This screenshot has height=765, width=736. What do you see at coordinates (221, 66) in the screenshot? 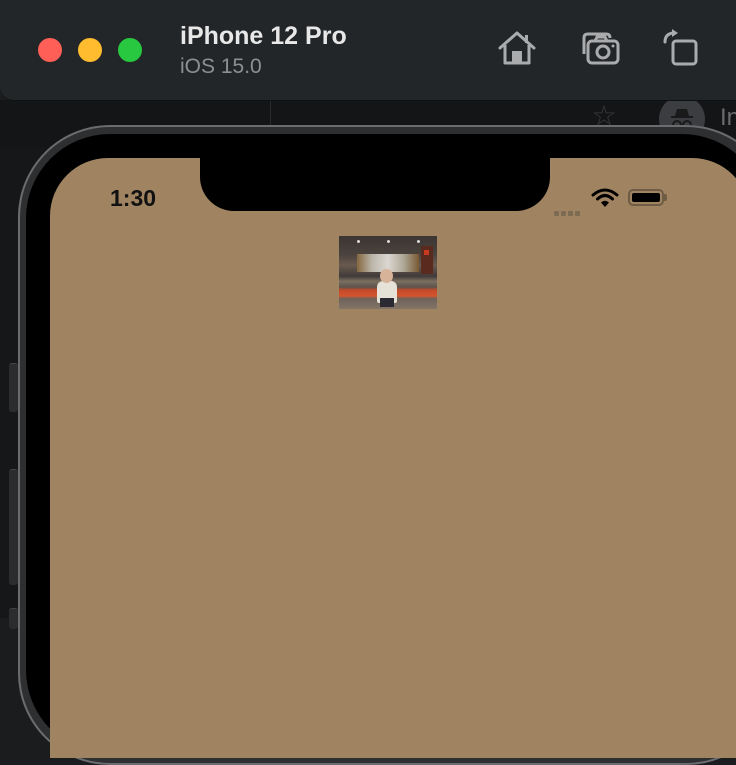
I see `os-version: iOS 15.0` at bounding box center [221, 66].